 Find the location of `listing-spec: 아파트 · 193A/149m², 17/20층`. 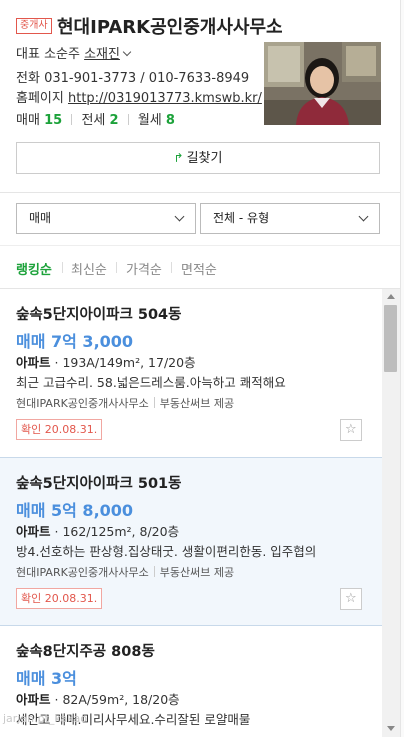

listing-spec: 아파트 · 193A/149m², 17/20층 is located at coordinates (106, 362).